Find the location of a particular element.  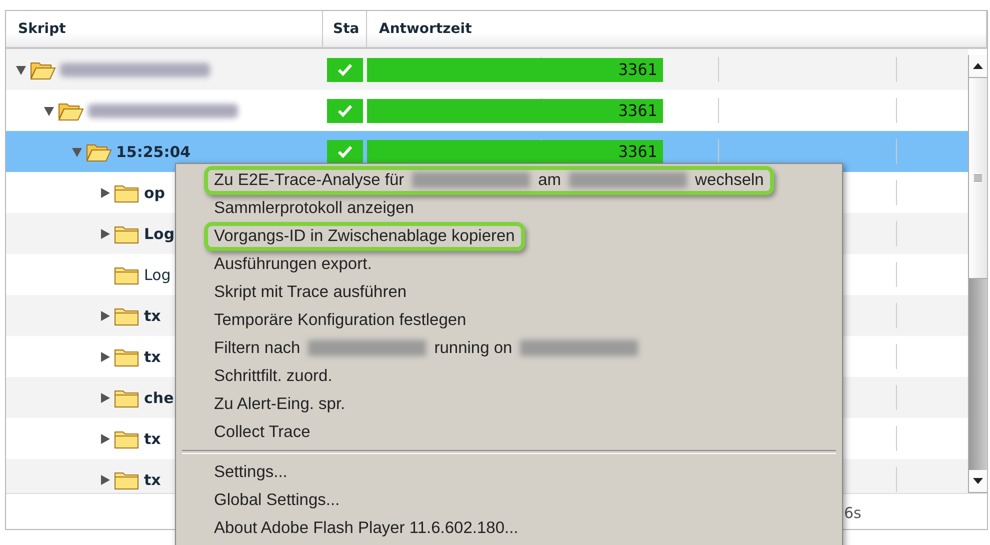

script-name: che is located at coordinates (159, 397).